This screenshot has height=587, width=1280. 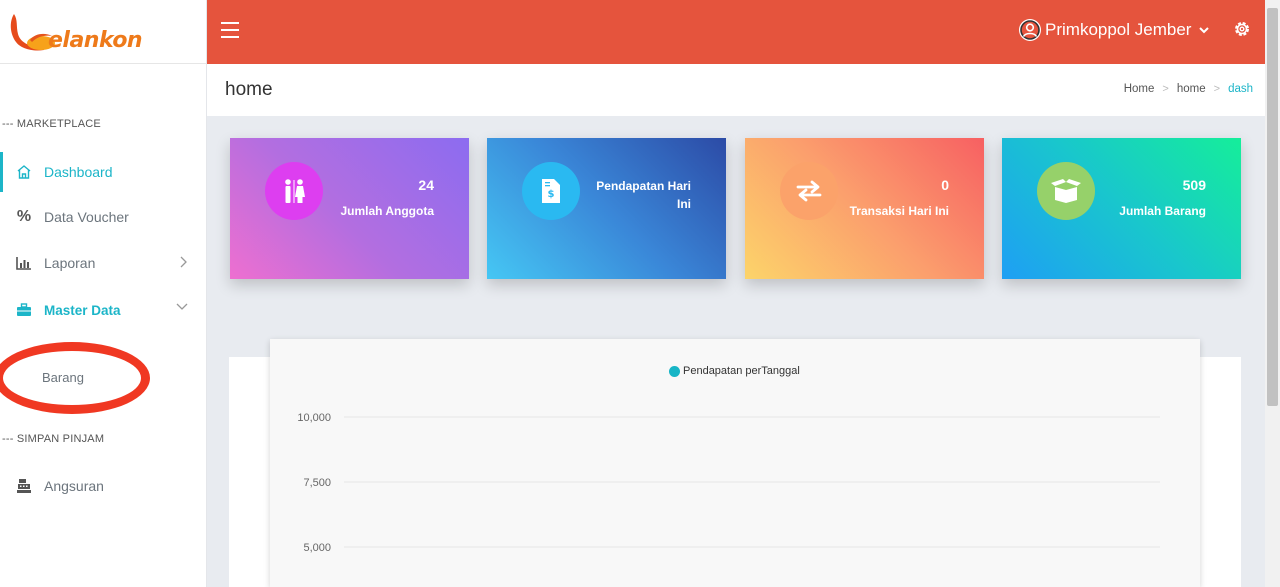 I want to click on sidebar-item-laporan: Laporan, so click(x=103, y=263).